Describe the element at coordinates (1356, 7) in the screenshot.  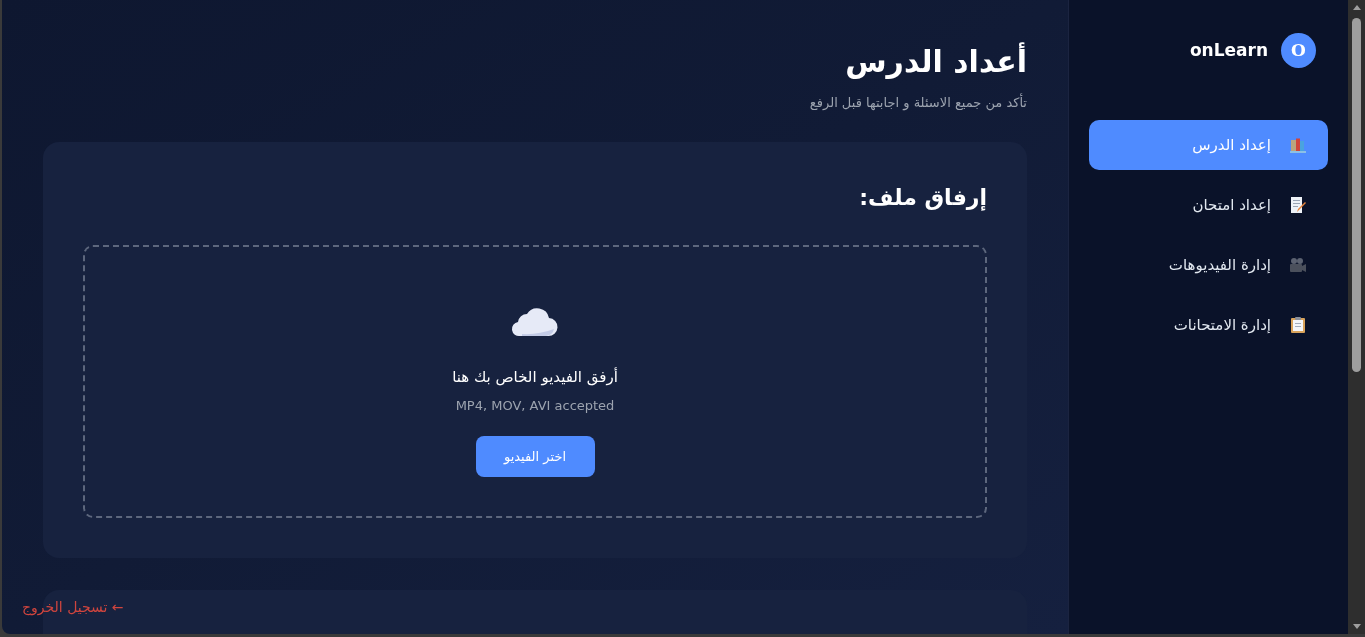
I see `scroll-up-icon` at that location.